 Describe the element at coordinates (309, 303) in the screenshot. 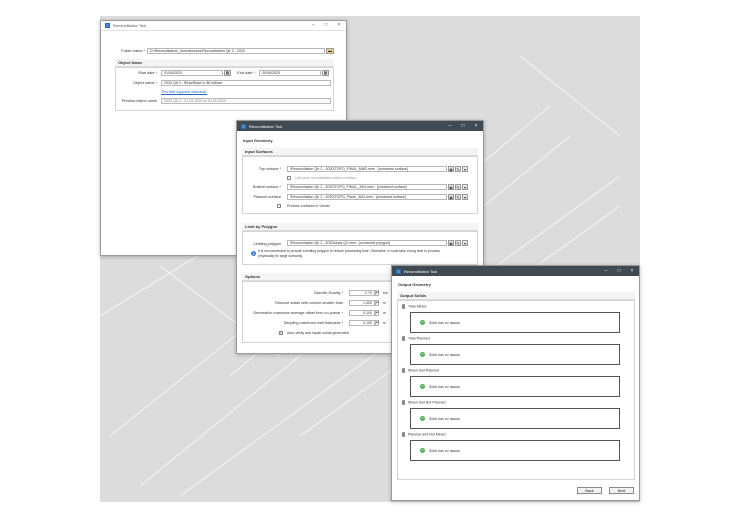

I see `remove-label: Remove solids with volume smaller than` at that location.